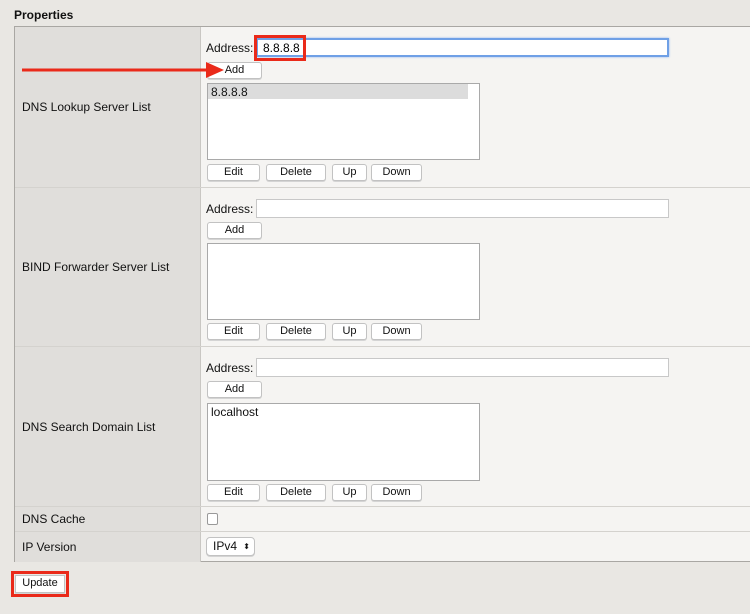 This screenshot has height=614, width=750. What do you see at coordinates (462, 367) in the screenshot?
I see `search-domain-address-input` at bounding box center [462, 367].